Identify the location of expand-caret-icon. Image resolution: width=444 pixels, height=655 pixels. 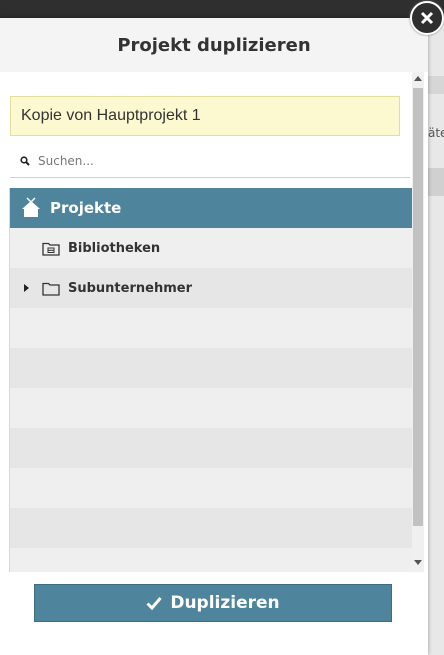
(27, 288).